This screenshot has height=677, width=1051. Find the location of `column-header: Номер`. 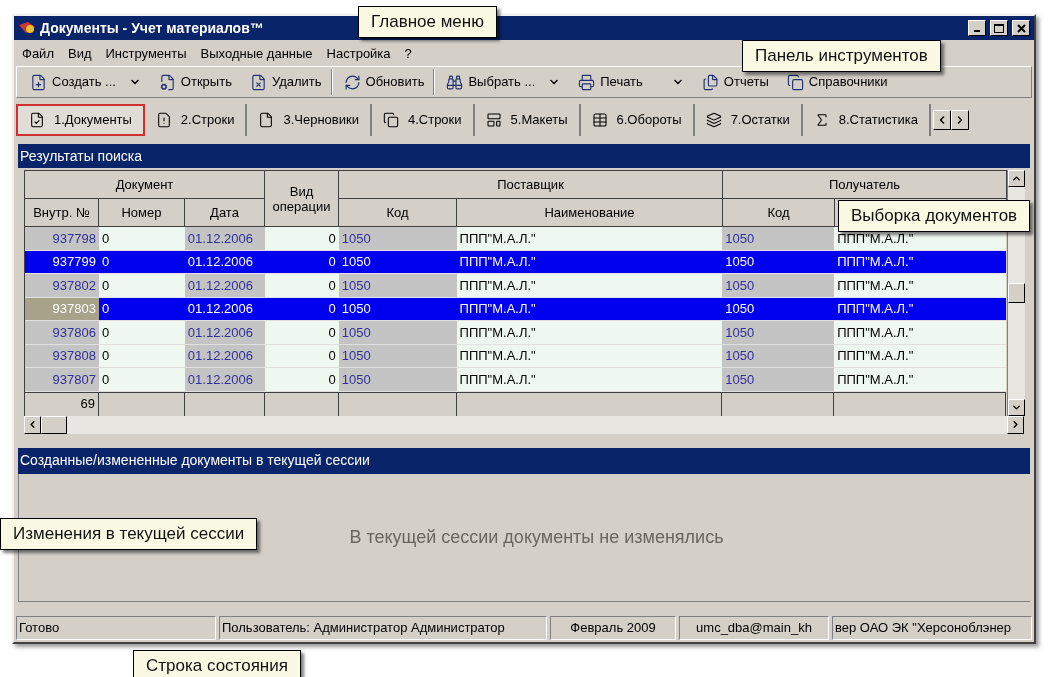

column-header: Номер is located at coordinates (142, 213).